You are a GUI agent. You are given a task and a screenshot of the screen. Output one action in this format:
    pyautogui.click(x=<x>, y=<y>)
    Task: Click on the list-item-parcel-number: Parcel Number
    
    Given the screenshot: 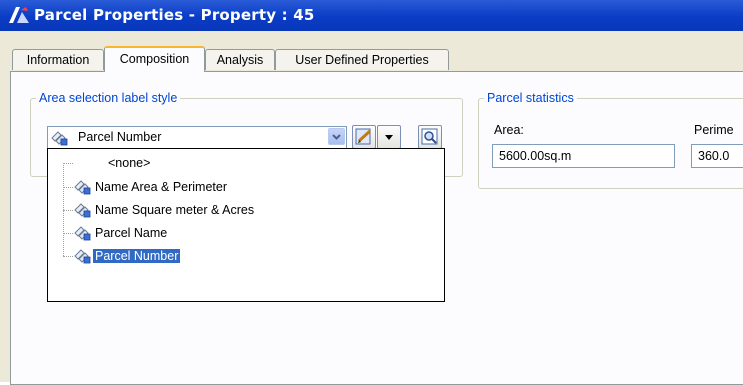 What is the action you would take?
    pyautogui.click(x=238, y=256)
    